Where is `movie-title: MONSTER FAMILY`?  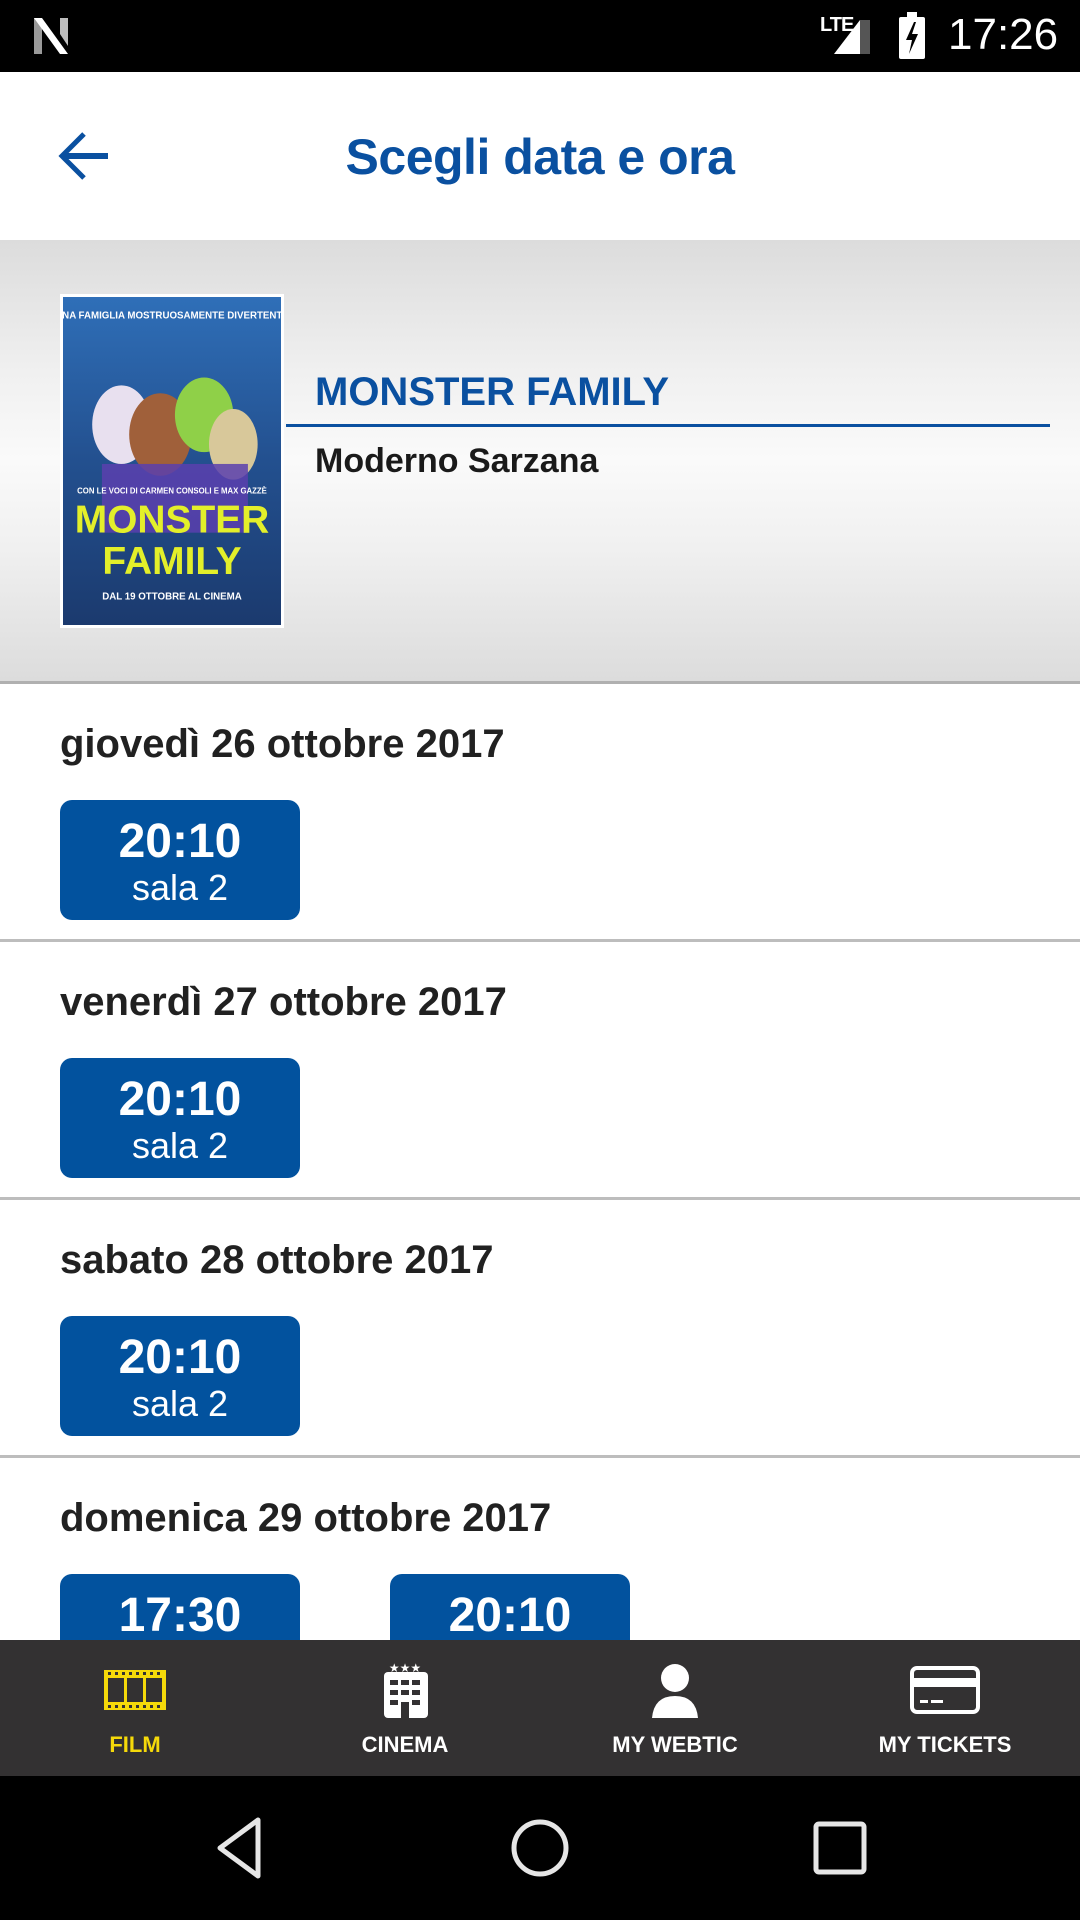
movie-title: MONSTER FAMILY is located at coordinates (492, 392).